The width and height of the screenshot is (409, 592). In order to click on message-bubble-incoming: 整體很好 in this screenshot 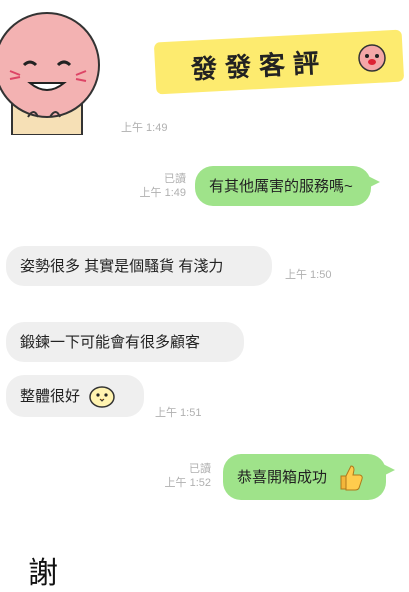, I will do `click(75, 396)`.